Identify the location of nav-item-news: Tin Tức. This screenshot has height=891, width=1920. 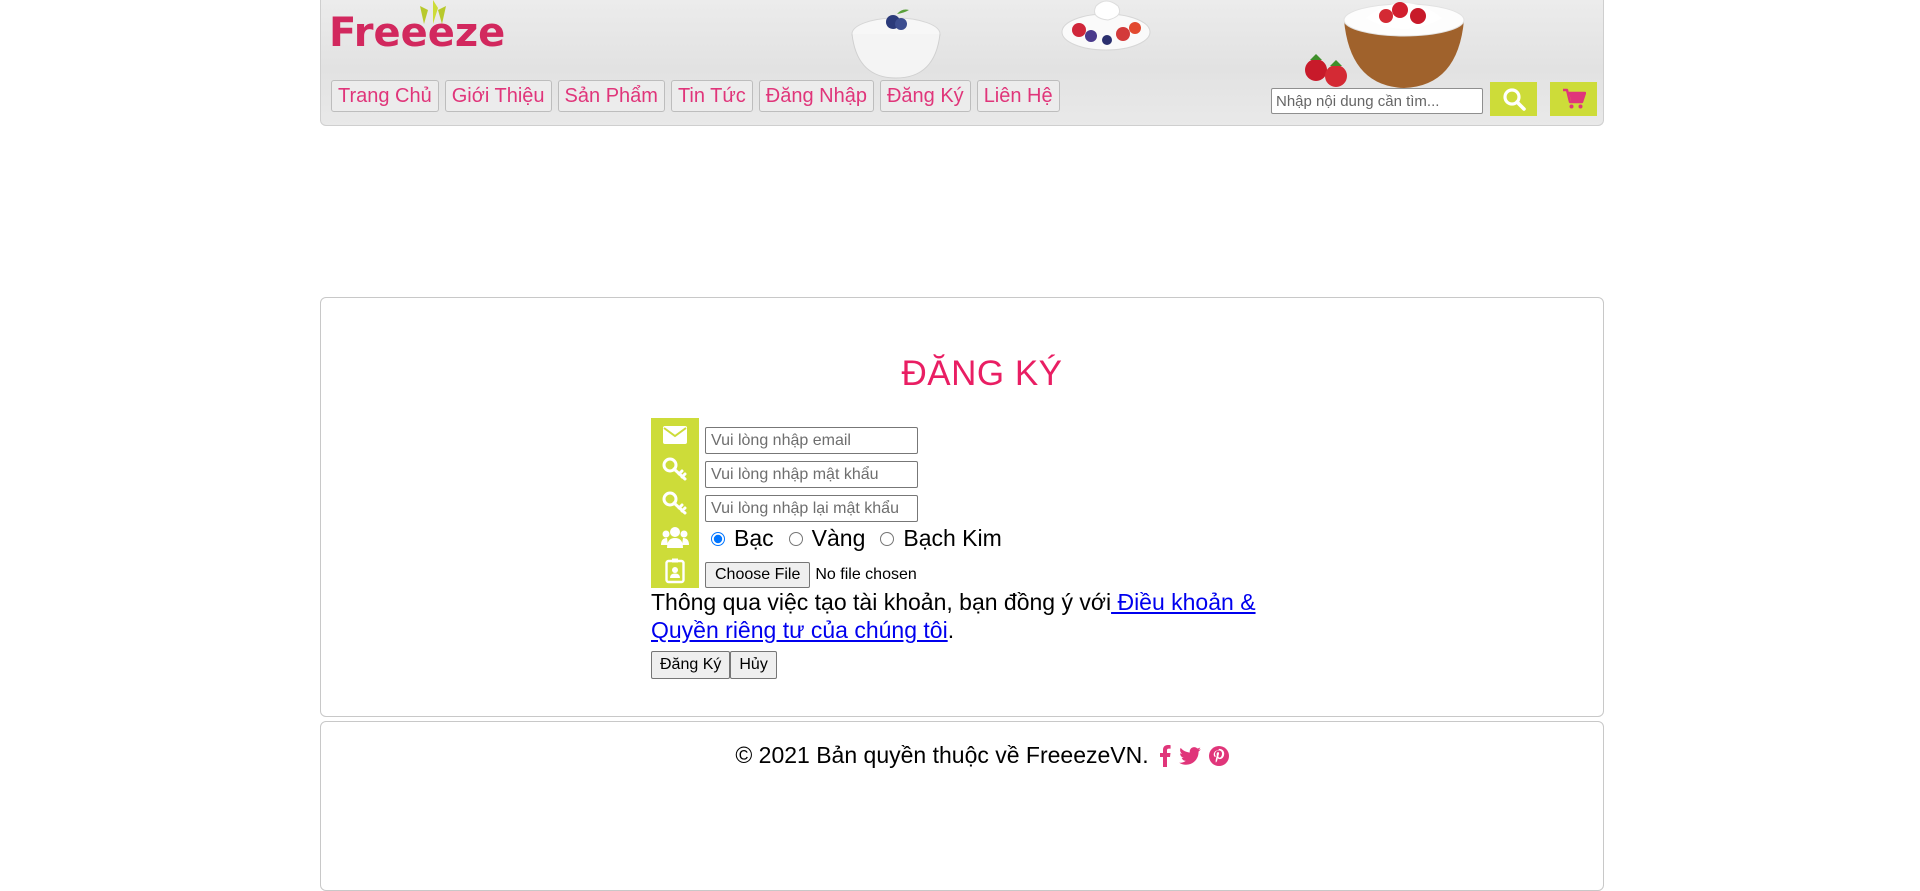
(711, 96).